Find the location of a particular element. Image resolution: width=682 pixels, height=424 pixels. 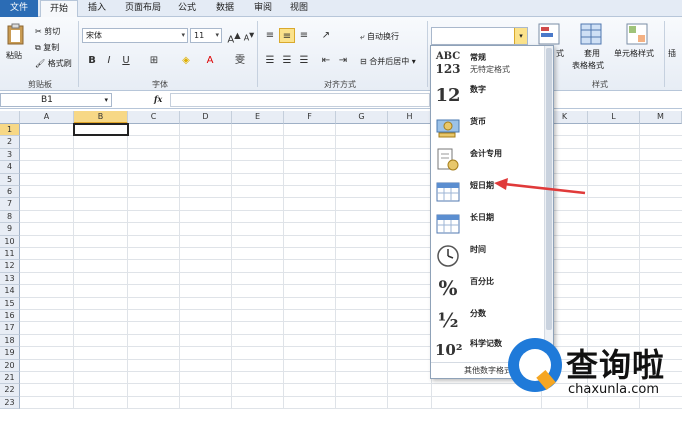

align-left-icon: ☰ is located at coordinates (270, 60).